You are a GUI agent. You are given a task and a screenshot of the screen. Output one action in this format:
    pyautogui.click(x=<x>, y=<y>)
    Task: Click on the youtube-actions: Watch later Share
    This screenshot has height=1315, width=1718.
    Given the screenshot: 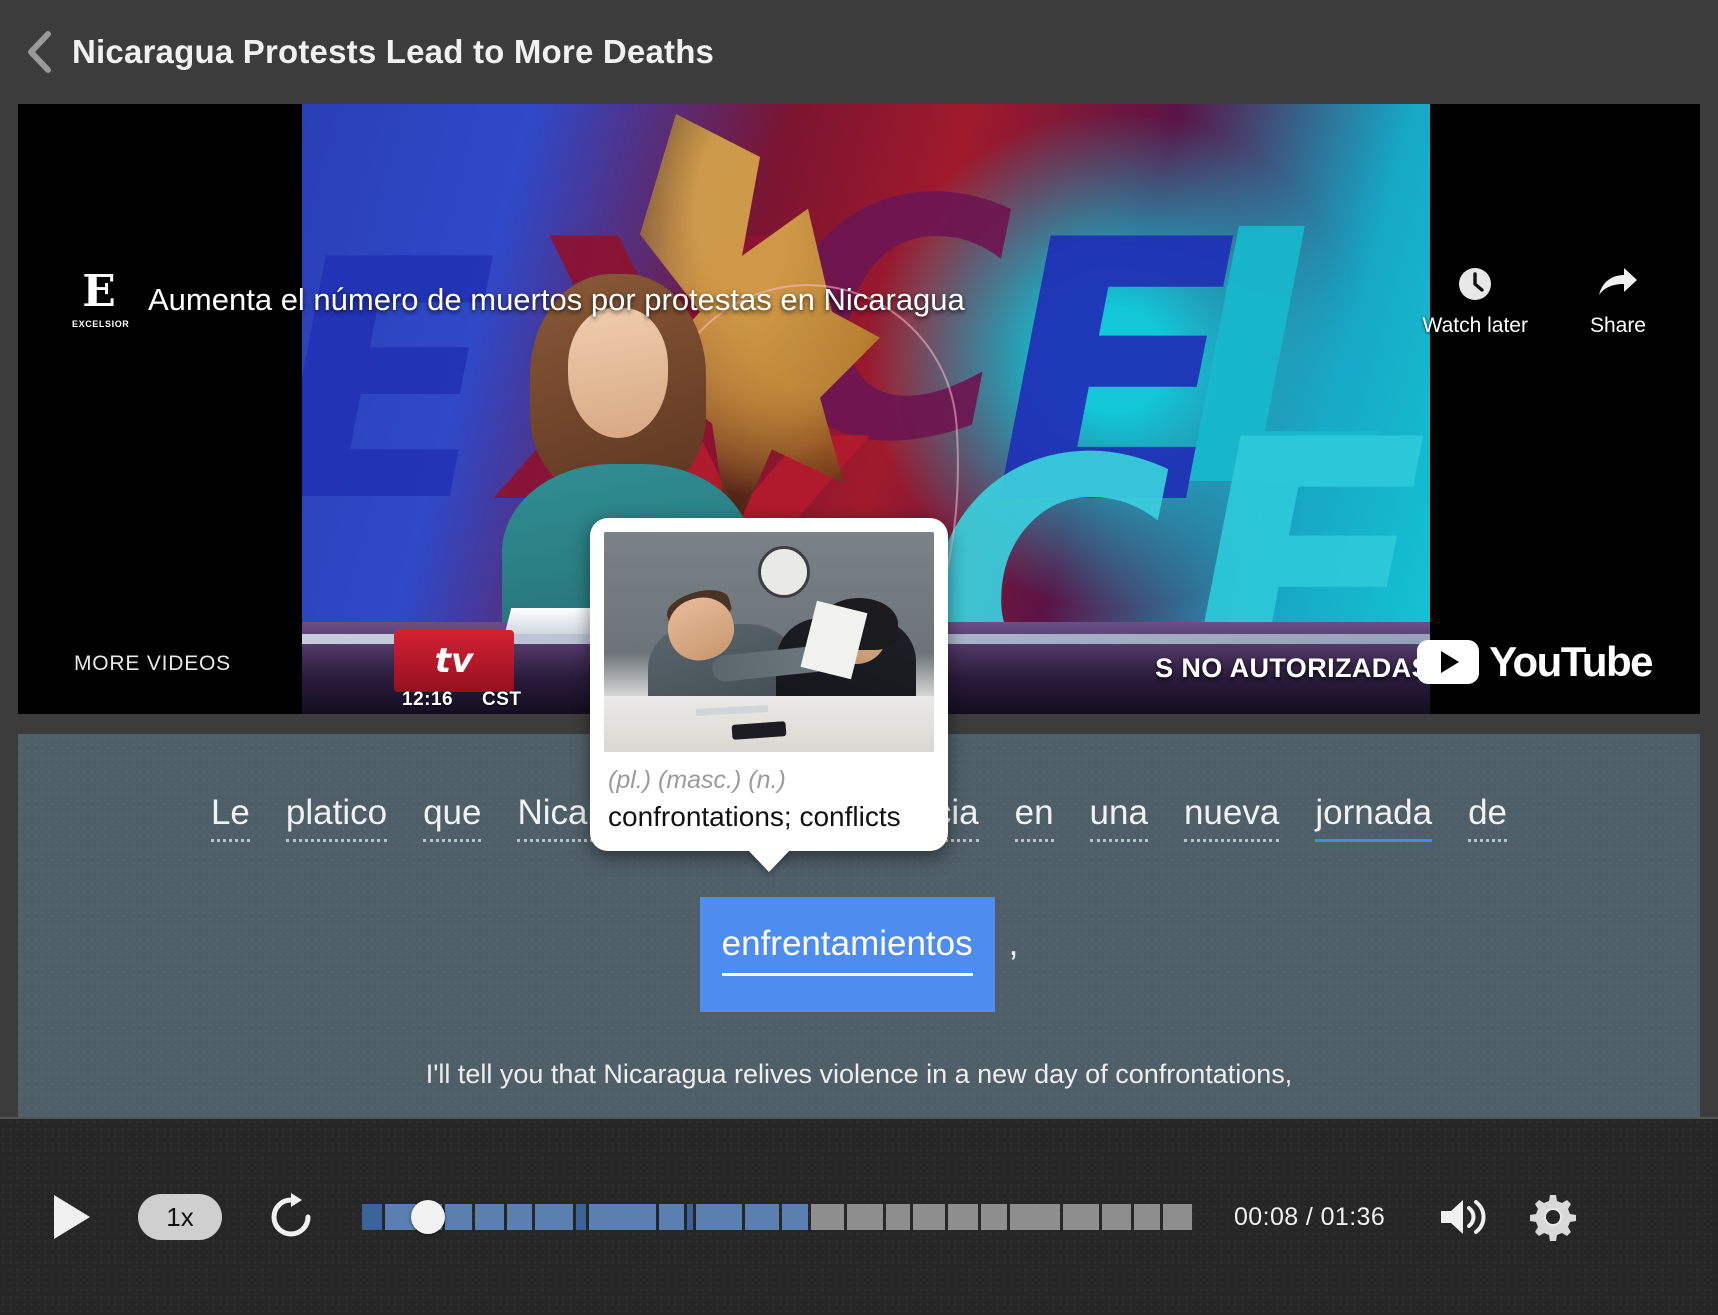 What is the action you would take?
    pyautogui.click(x=1534, y=301)
    